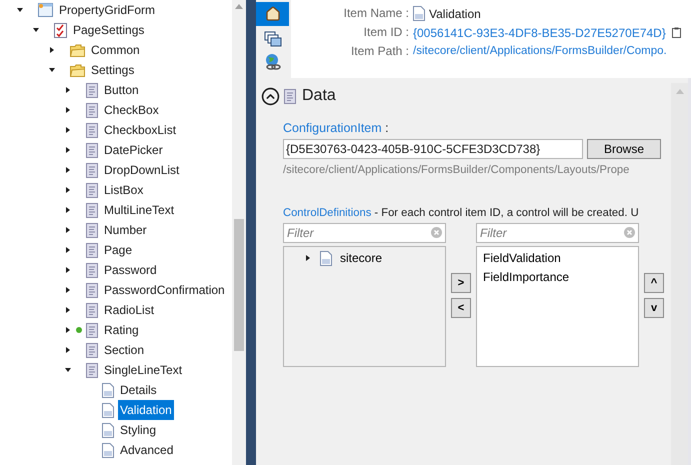 This screenshot has width=691, height=465. Describe the element at coordinates (138, 430) in the screenshot. I see `tree-item: Styling` at that location.